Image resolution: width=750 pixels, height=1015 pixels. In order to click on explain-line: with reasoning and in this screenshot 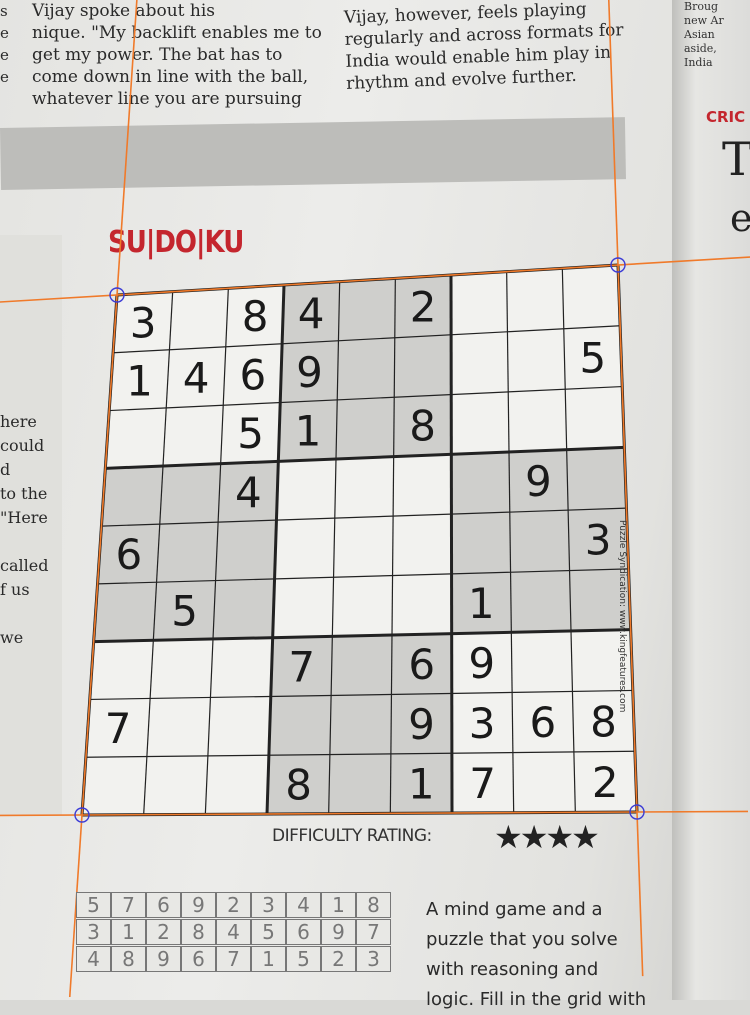, I will do `click(512, 969)`.